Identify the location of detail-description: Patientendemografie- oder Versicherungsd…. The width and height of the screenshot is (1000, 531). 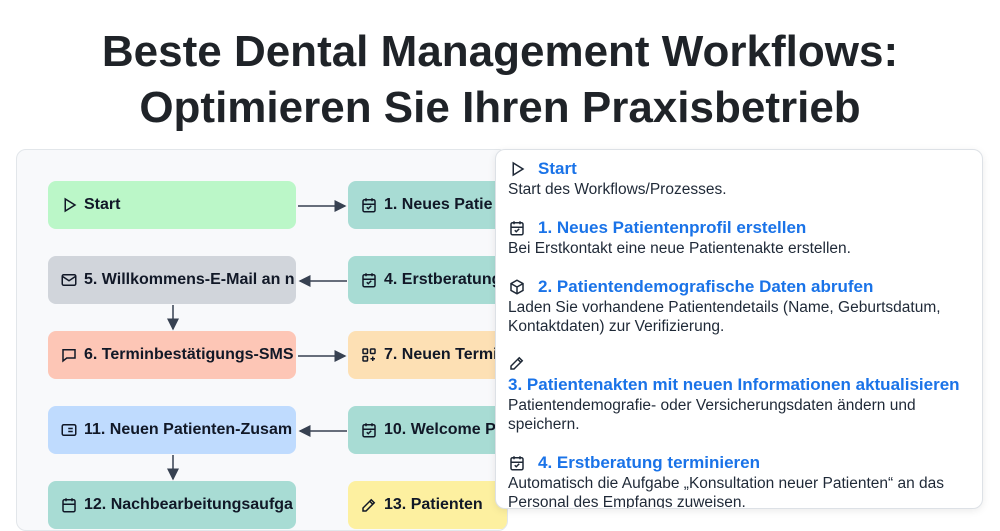
(712, 415).